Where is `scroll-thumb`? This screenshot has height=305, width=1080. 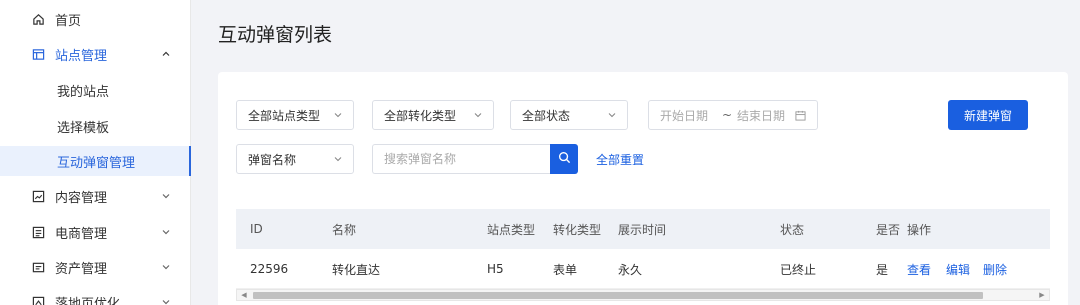 scroll-thumb is located at coordinates (618, 295).